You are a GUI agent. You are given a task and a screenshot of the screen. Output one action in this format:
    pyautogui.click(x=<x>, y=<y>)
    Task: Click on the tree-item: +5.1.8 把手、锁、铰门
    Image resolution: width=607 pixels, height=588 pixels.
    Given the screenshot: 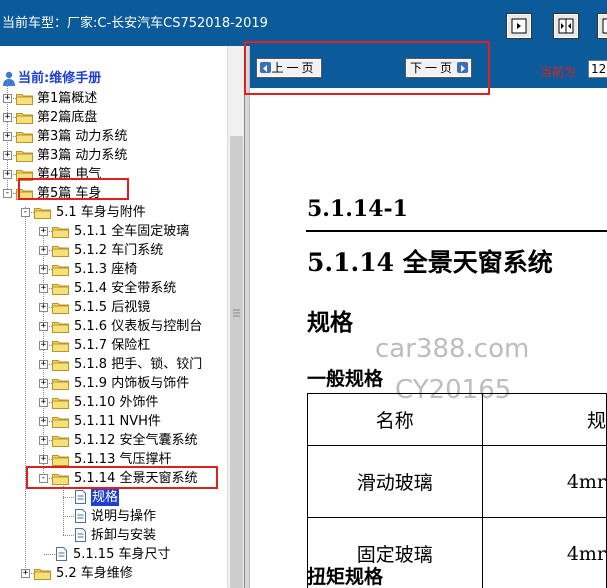 What is the action you would take?
    pyautogui.click(x=113, y=364)
    